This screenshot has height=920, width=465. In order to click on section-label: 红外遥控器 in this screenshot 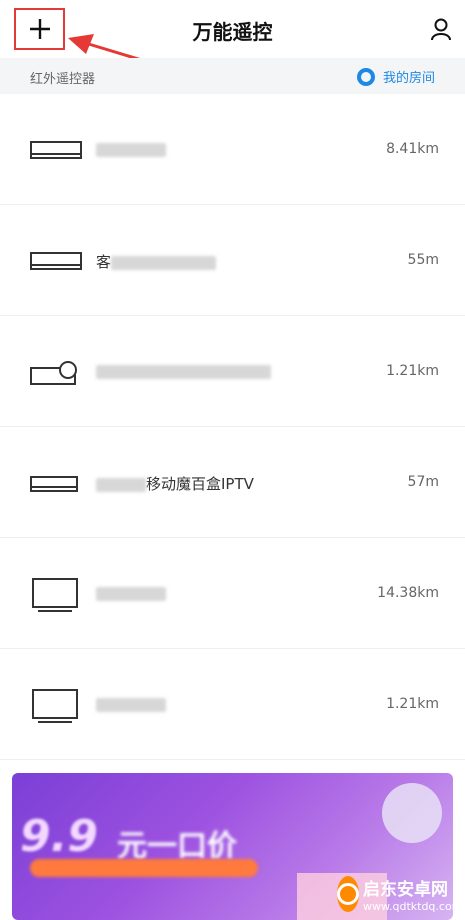, I will do `click(63, 79)`.